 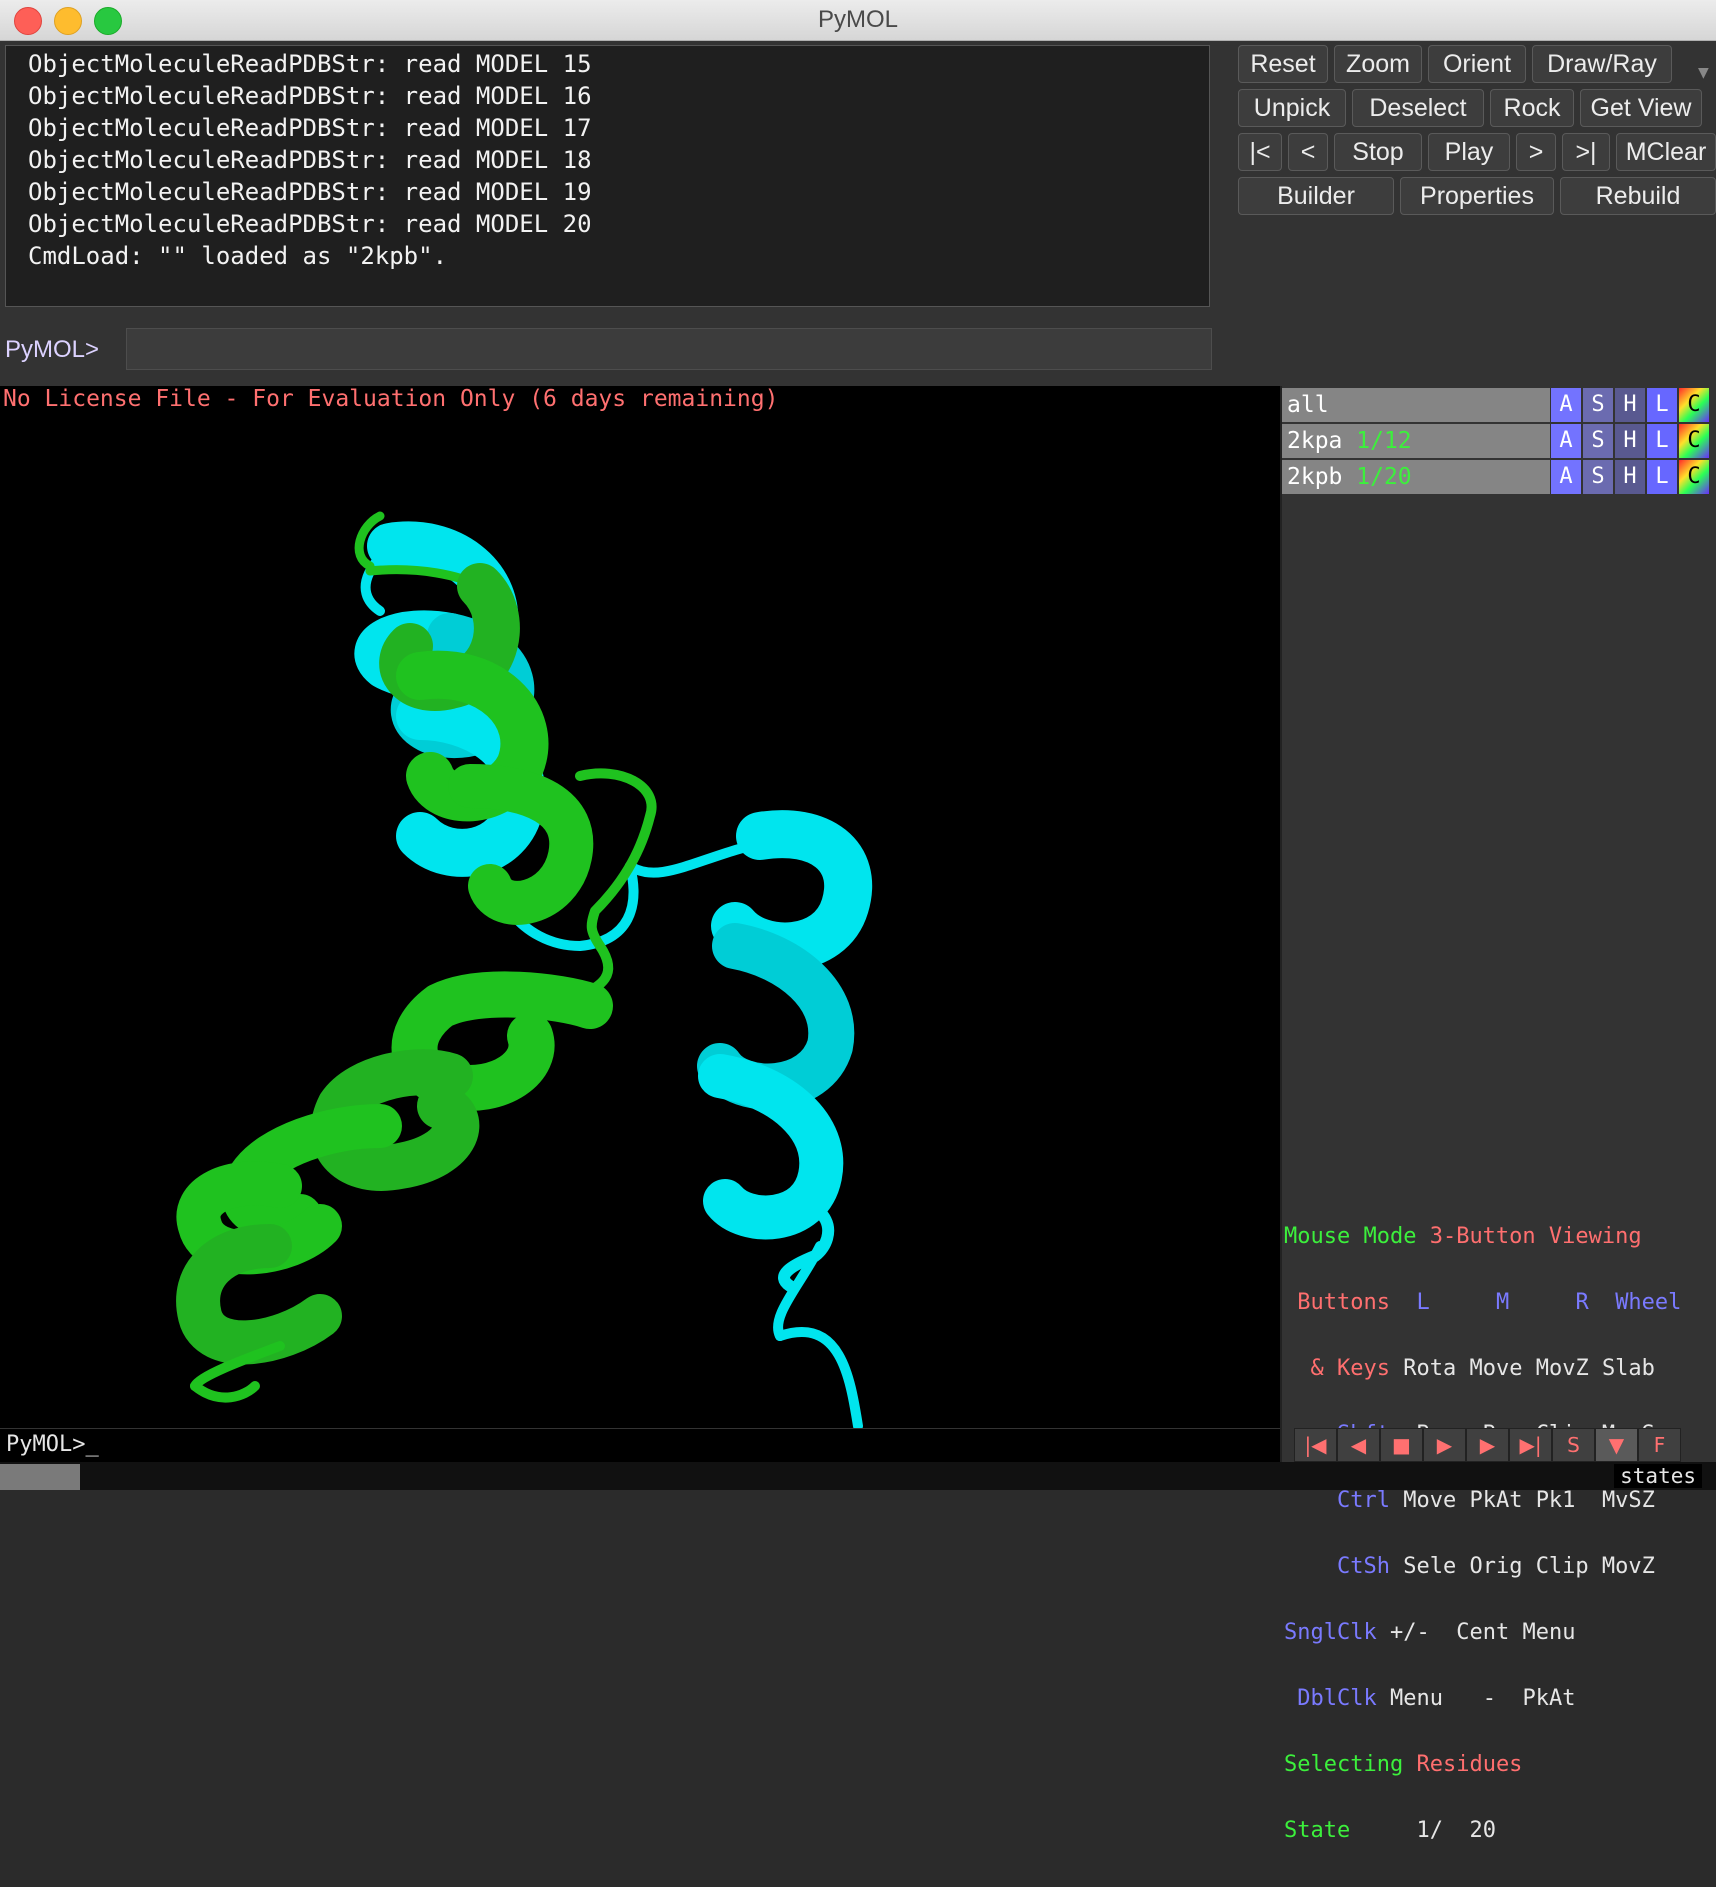 I want to click on zoom-button: Zoom, so click(x=1378, y=64).